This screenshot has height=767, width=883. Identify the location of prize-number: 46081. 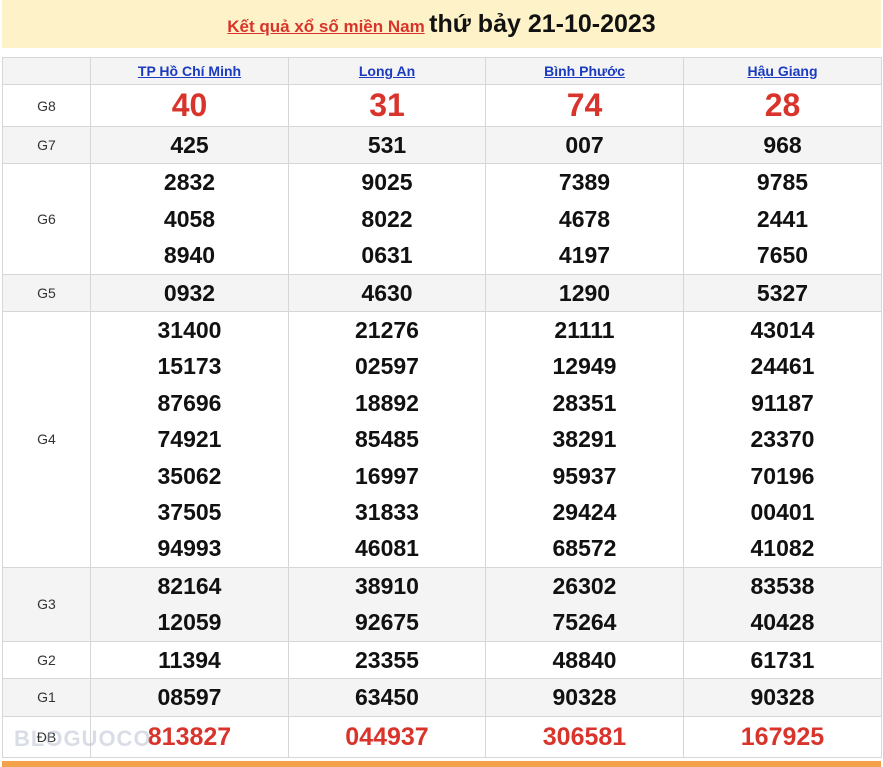
(387, 548).